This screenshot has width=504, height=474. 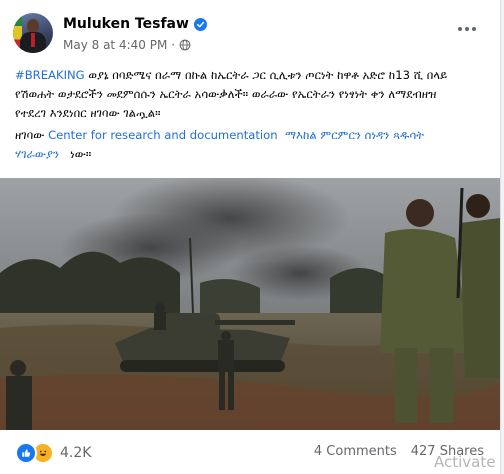 I want to click on reactions-summary: 4.2K, so click(x=53, y=453).